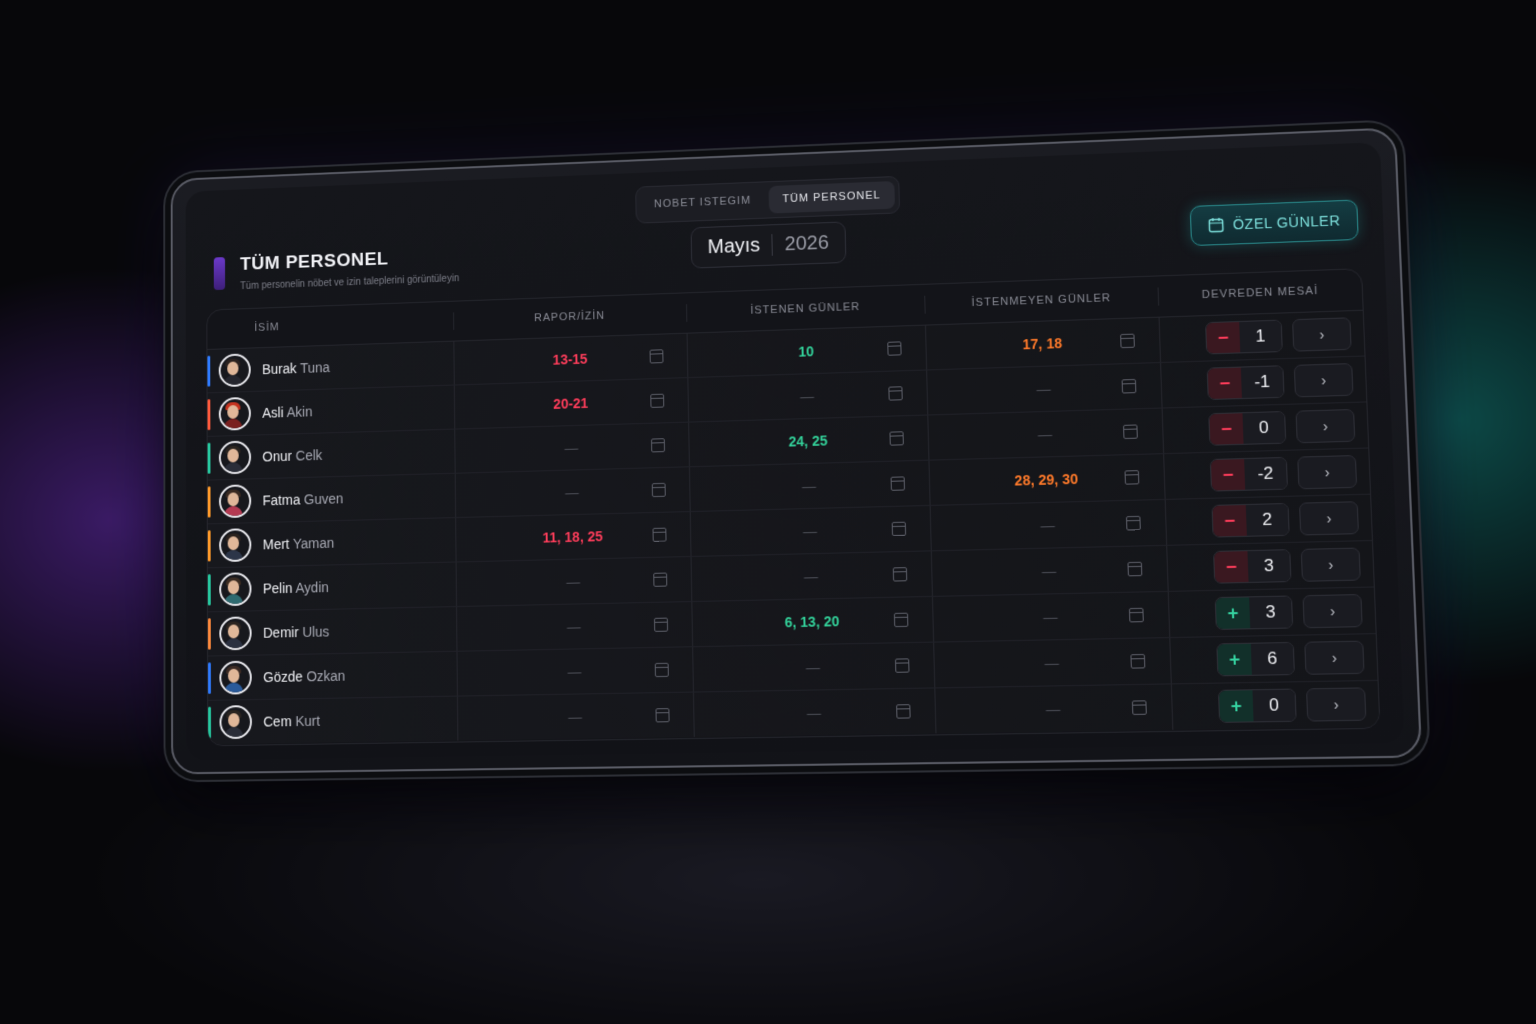 The width and height of the screenshot is (1536, 1024). I want to click on column-header-carryover: DEVREDEN MESAİ, so click(1261, 292).